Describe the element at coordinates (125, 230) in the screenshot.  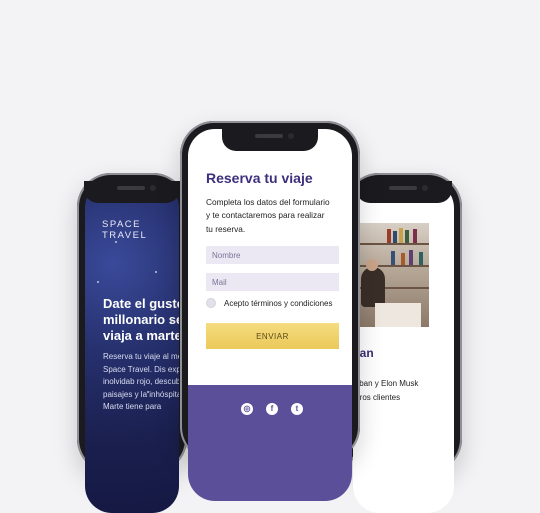
I see `brand-label: SPACE TRAVEL` at that location.